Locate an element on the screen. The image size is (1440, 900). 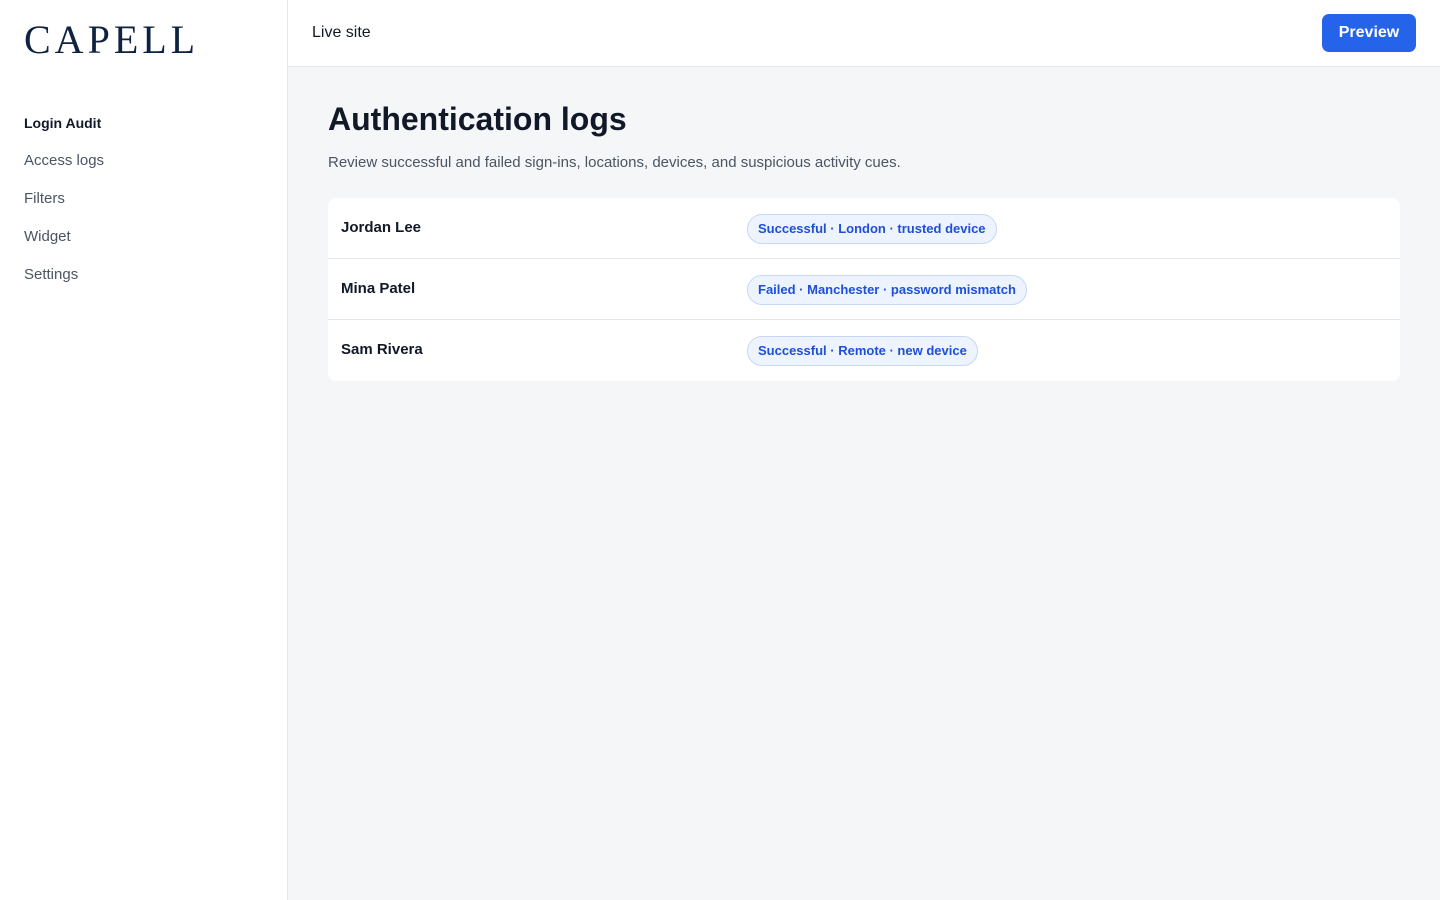
user-name: Jordan Lee is located at coordinates (381, 227).